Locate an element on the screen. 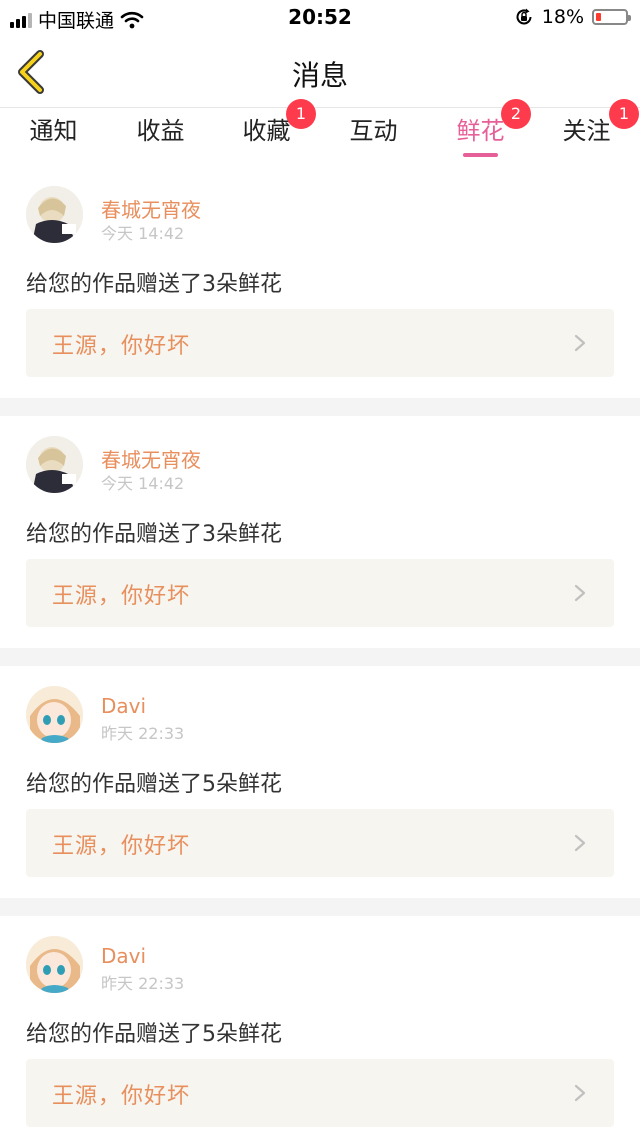  tab-notifications: 通知 is located at coordinates (53, 137).